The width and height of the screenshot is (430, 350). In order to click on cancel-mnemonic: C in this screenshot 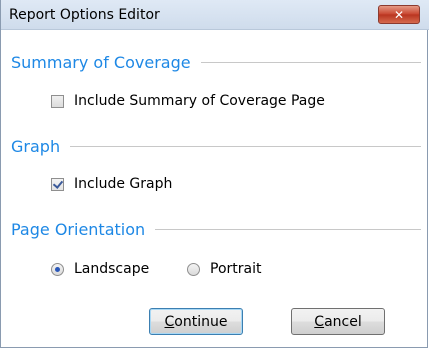, I will do `click(319, 321)`.